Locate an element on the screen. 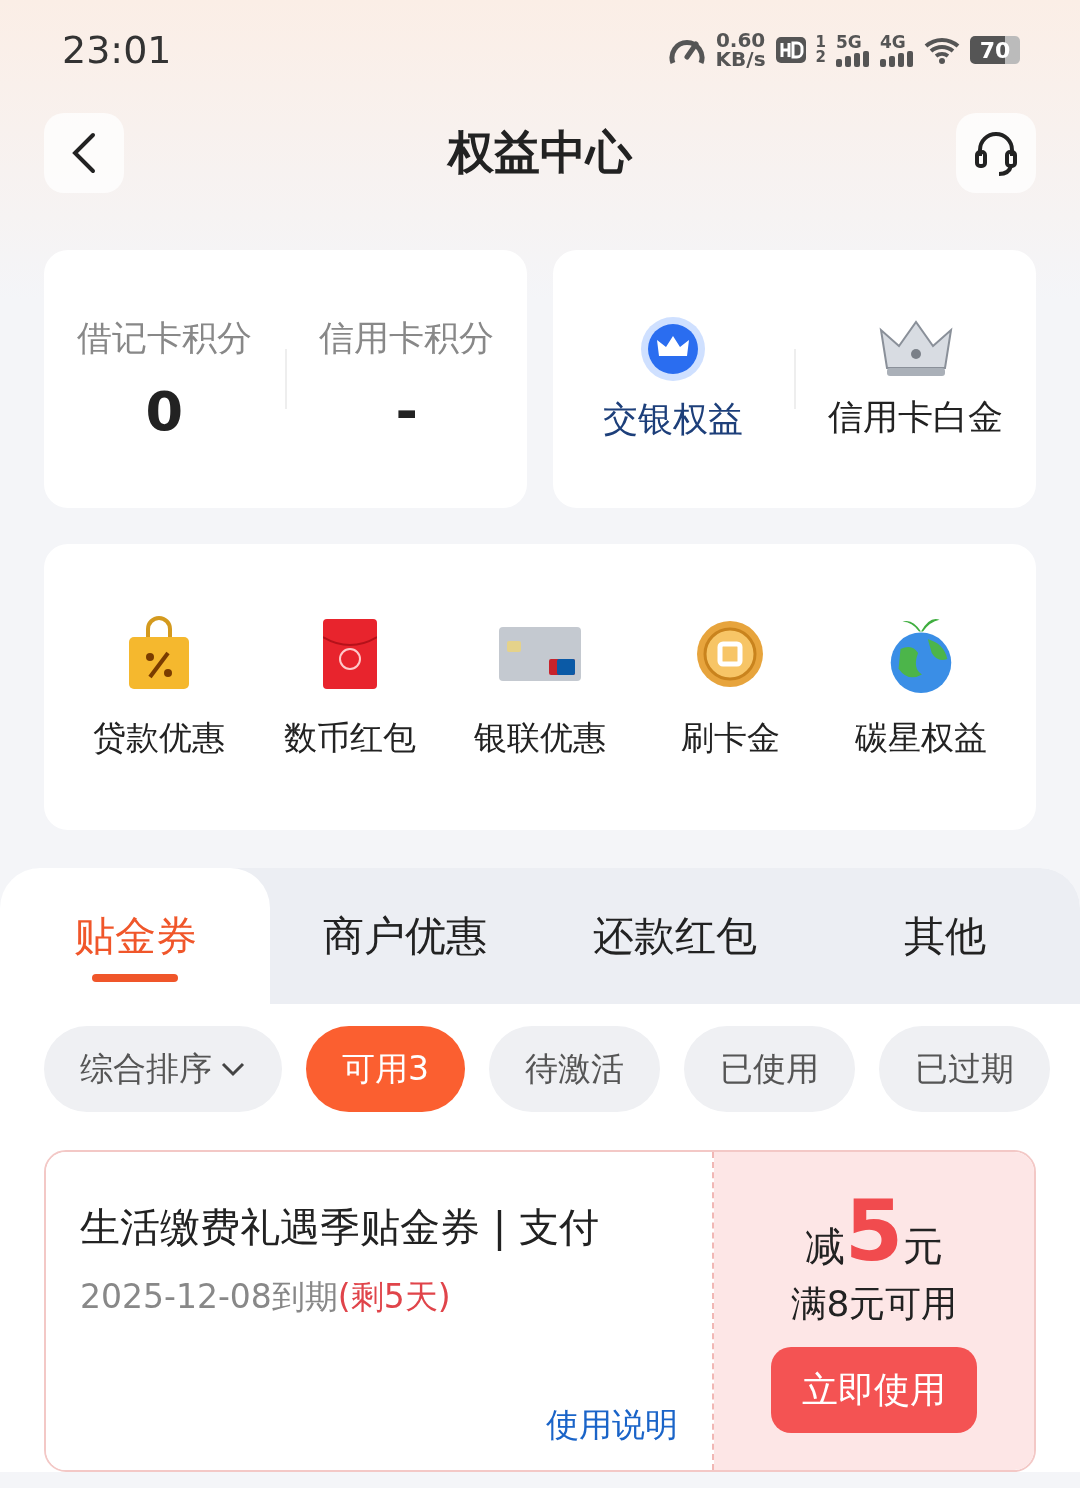 This screenshot has height=1488, width=1080. speed-value: 0.60 is located at coordinates (740, 40).